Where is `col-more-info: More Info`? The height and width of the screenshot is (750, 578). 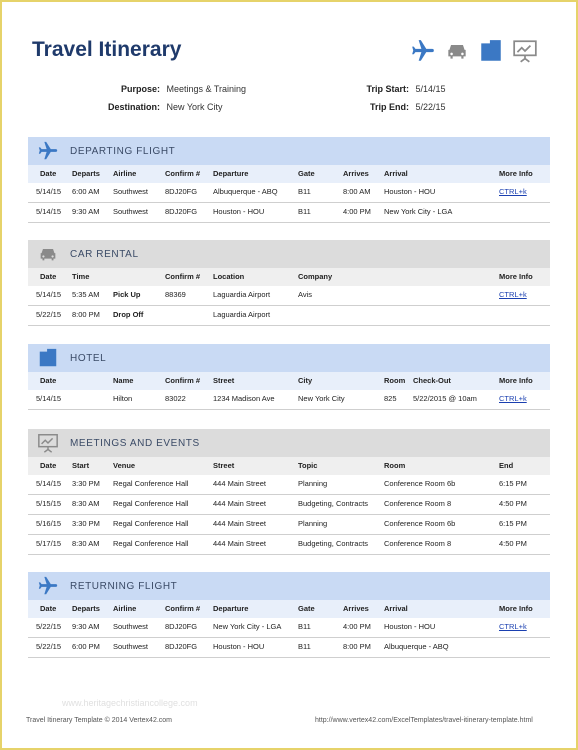 col-more-info: More Info is located at coordinates (516, 276).